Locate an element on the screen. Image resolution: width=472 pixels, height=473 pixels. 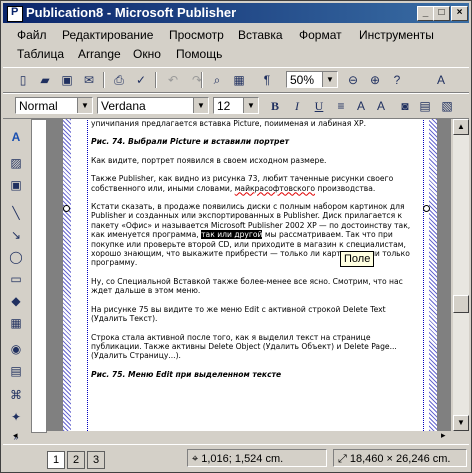
3d-icon: ▧ is located at coordinates (447, 106).